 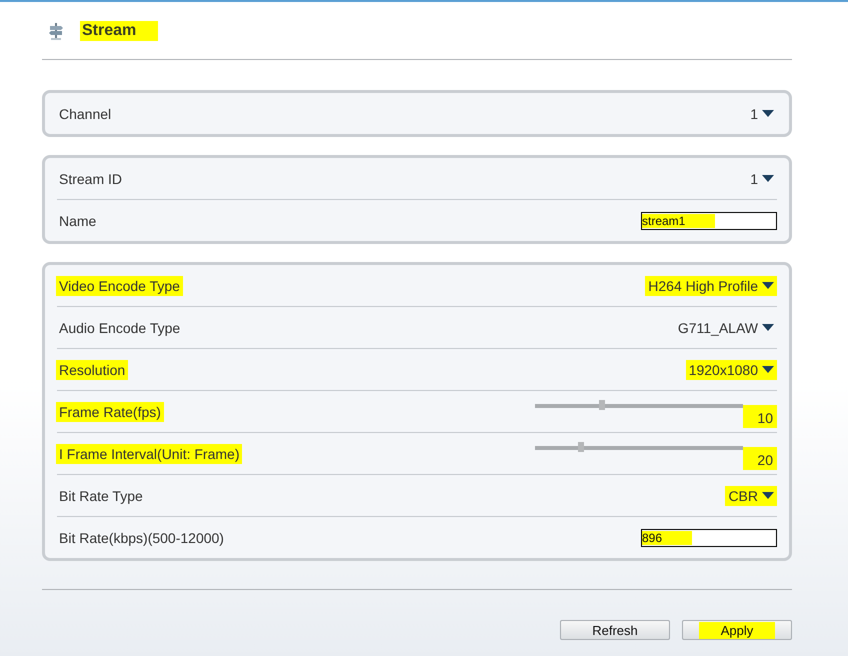 I want to click on field-label: I Frame Interval(Unit: Frame), so click(x=149, y=454).